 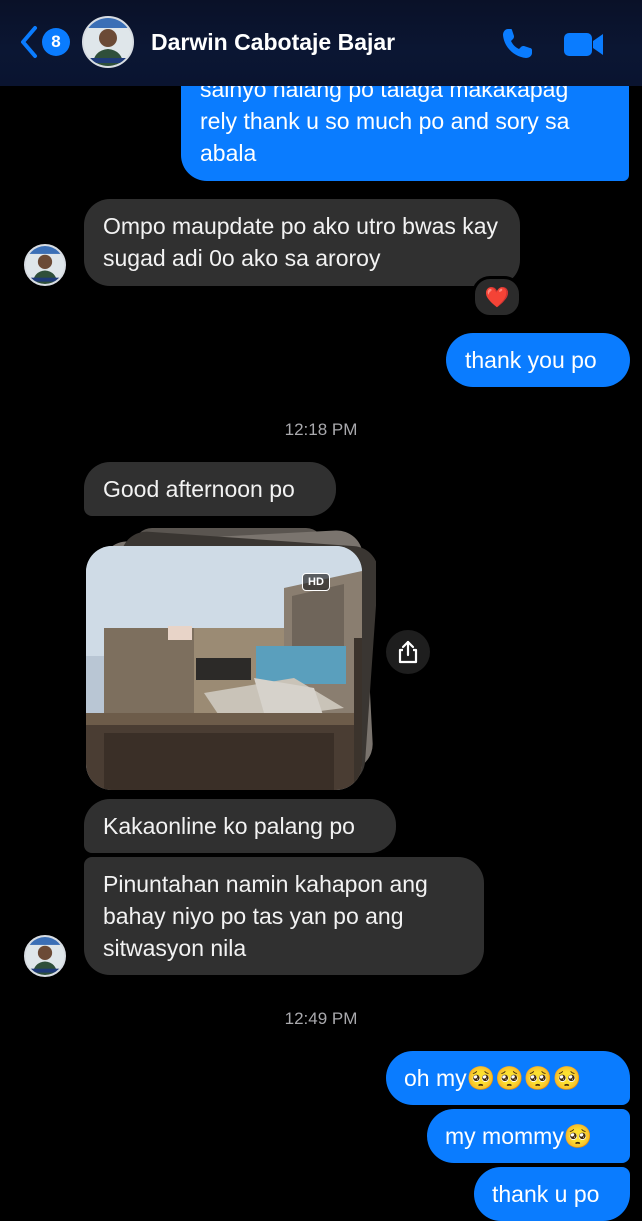 I want to click on share-button, so click(x=408, y=652).